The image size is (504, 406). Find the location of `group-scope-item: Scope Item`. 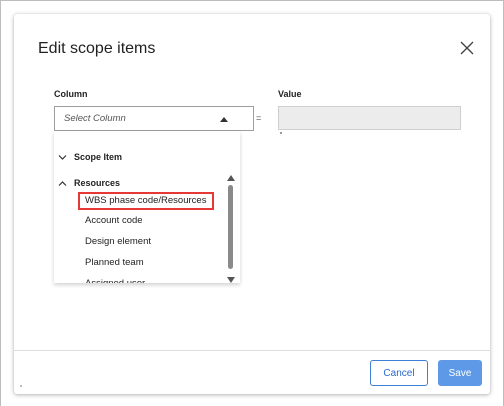

group-scope-item: Scope Item is located at coordinates (139, 158).